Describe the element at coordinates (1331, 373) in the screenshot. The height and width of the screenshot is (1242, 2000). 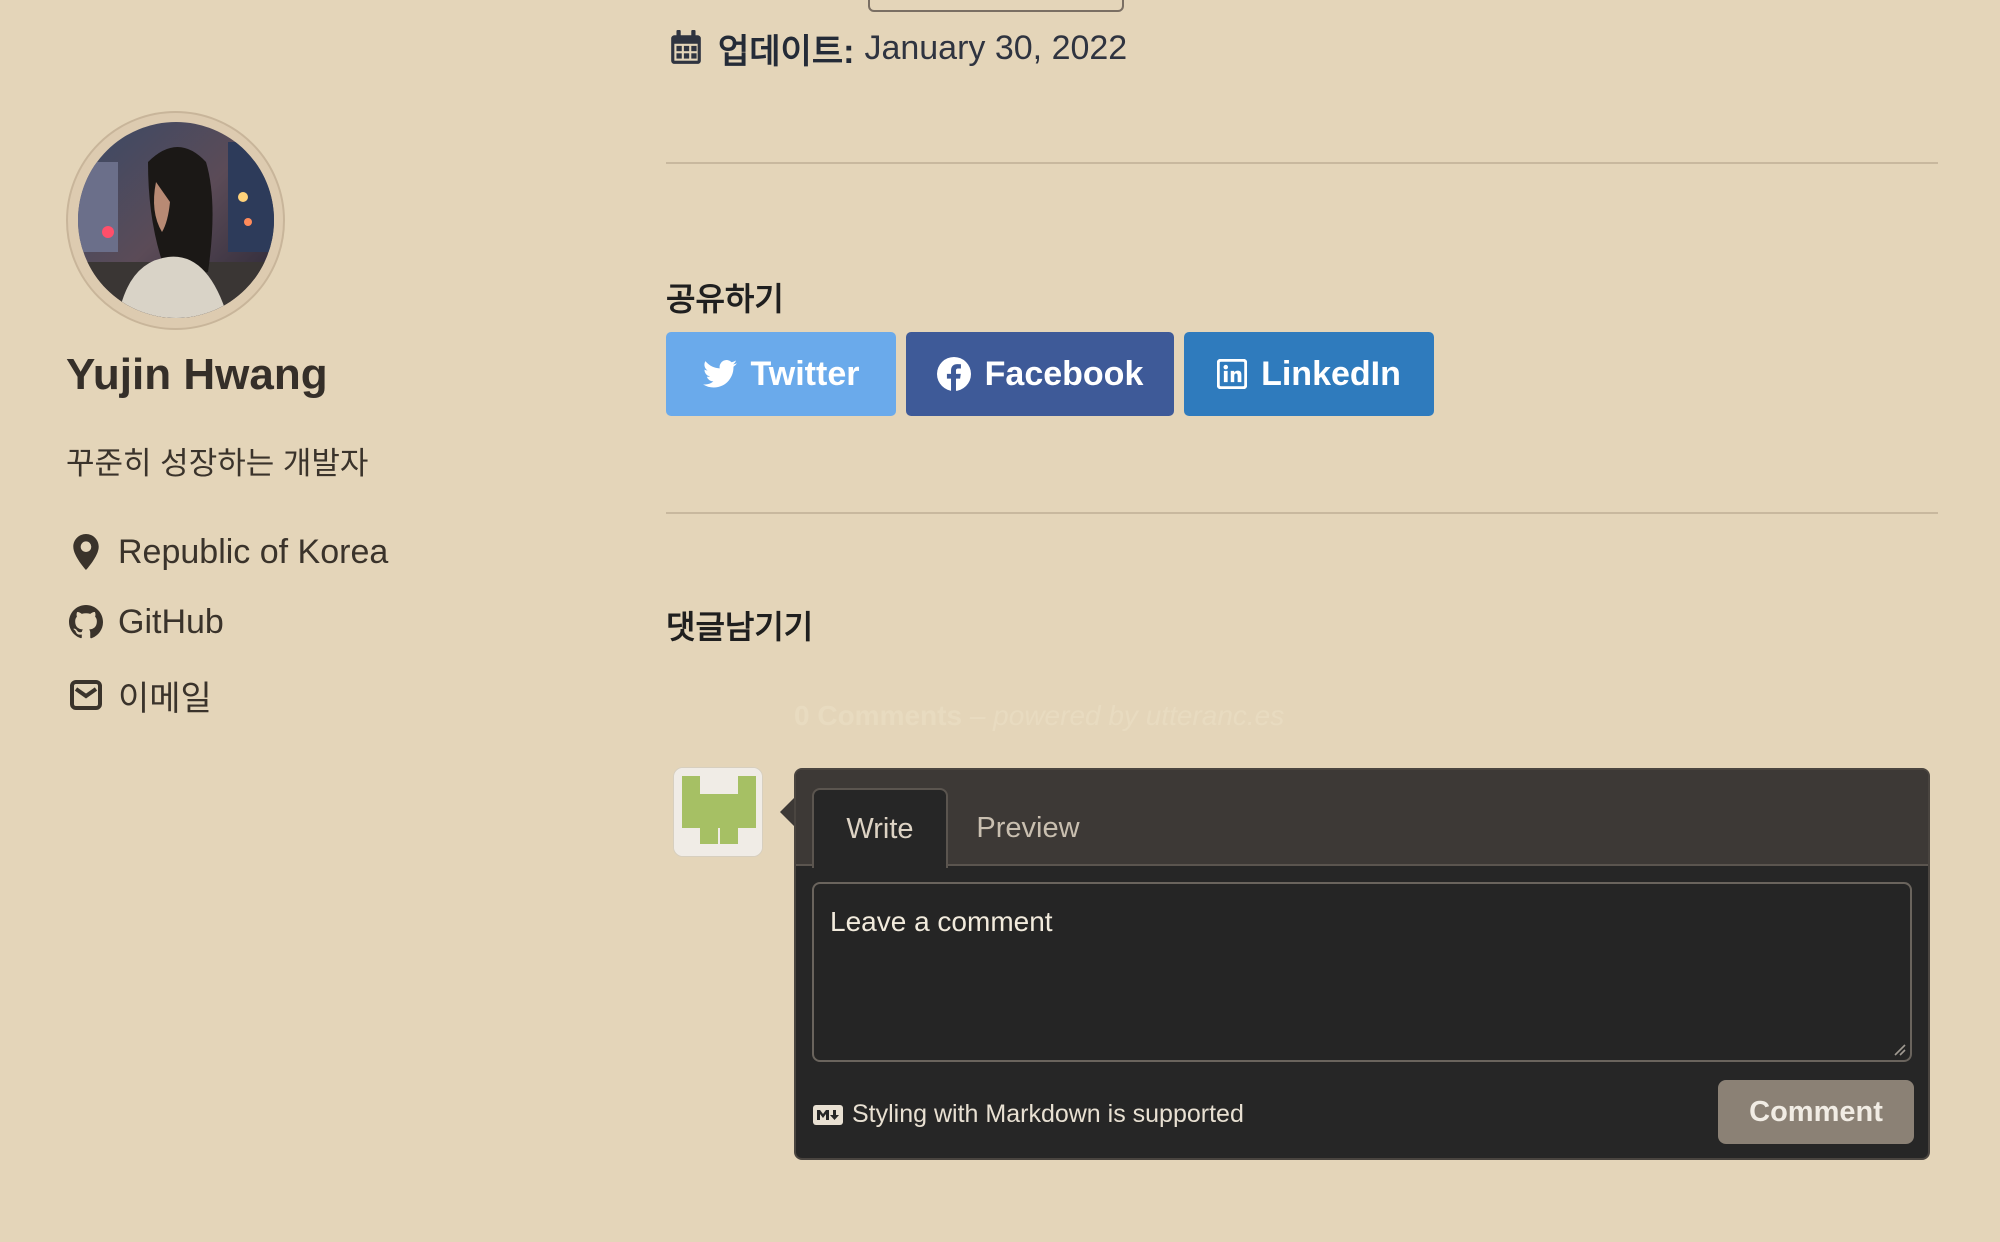
I see `linkedin-label: LinkedIn` at that location.